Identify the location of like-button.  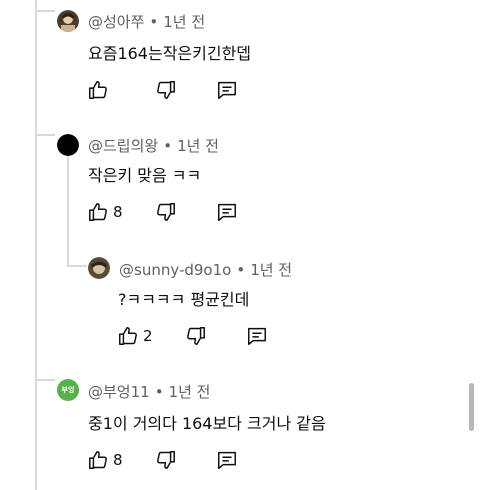
(98, 90).